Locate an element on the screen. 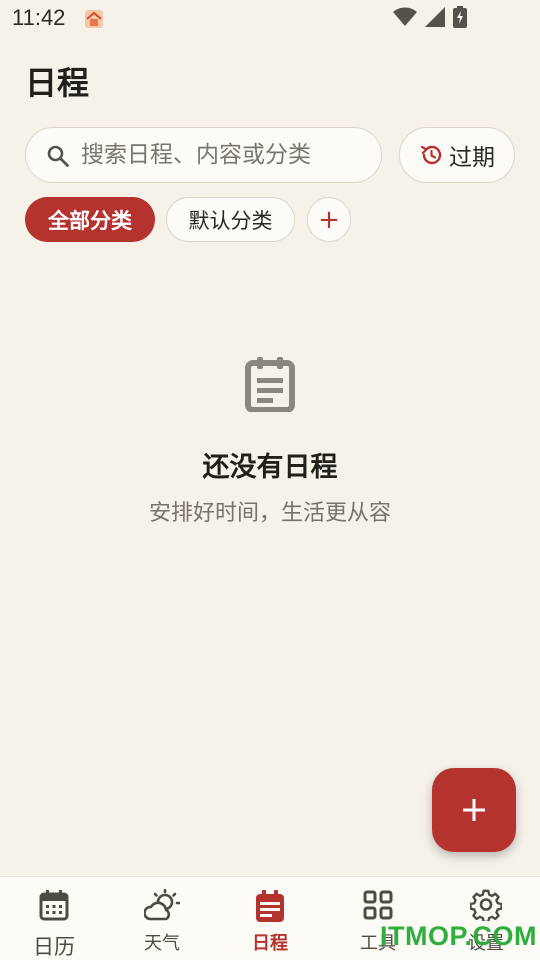  category-chip-default: 默认分类 is located at coordinates (230, 219).